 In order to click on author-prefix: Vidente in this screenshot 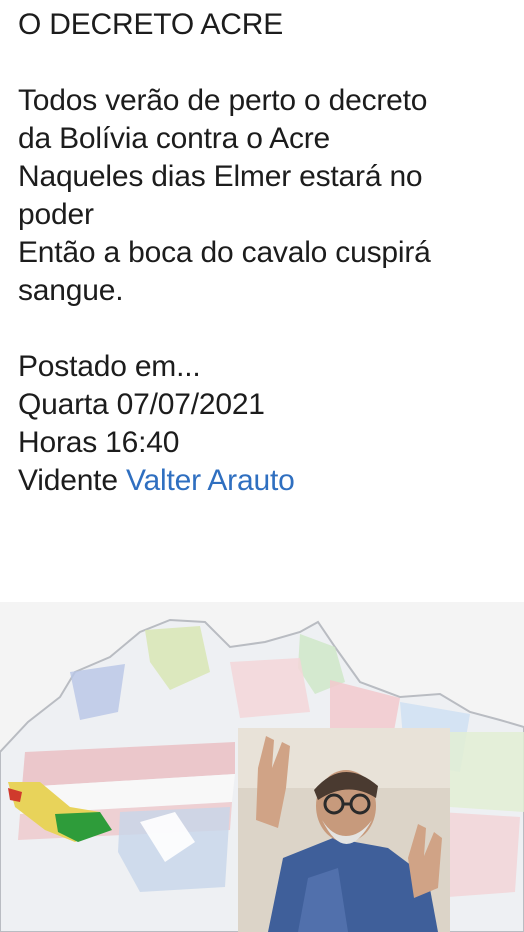, I will do `click(72, 480)`.